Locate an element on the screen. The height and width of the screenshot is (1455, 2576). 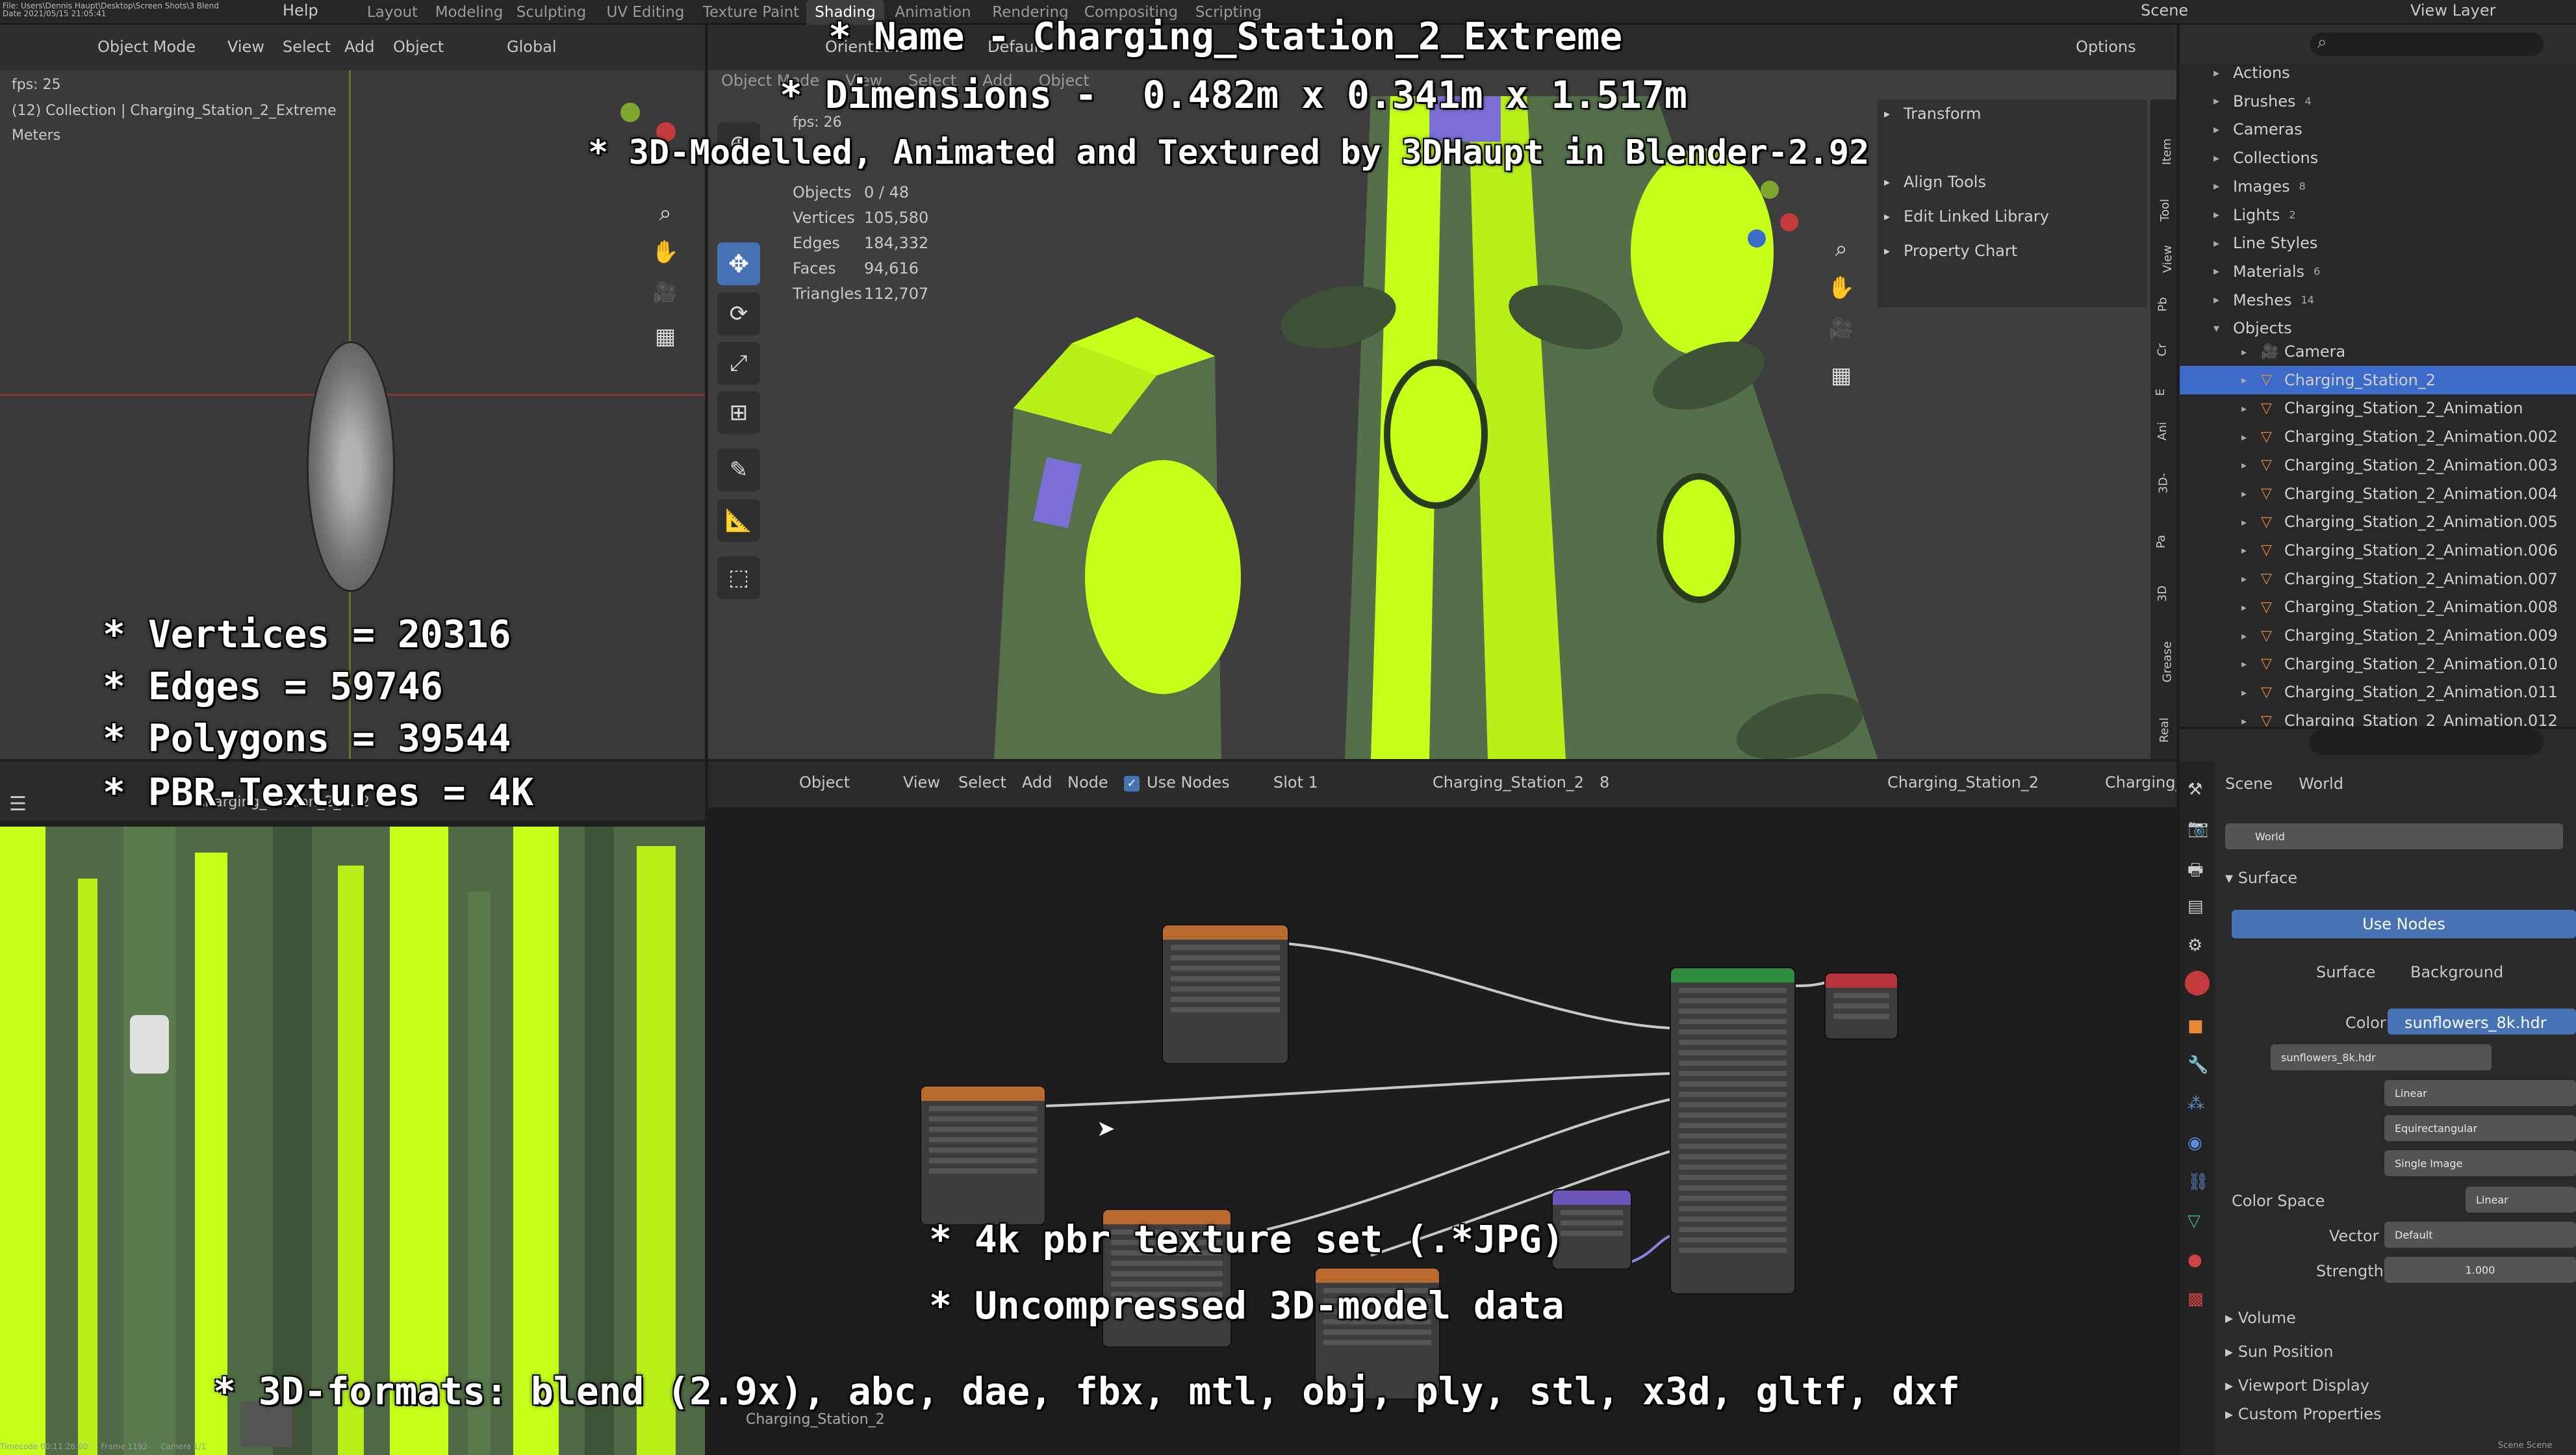
world-tab-icon is located at coordinates (2197, 984).